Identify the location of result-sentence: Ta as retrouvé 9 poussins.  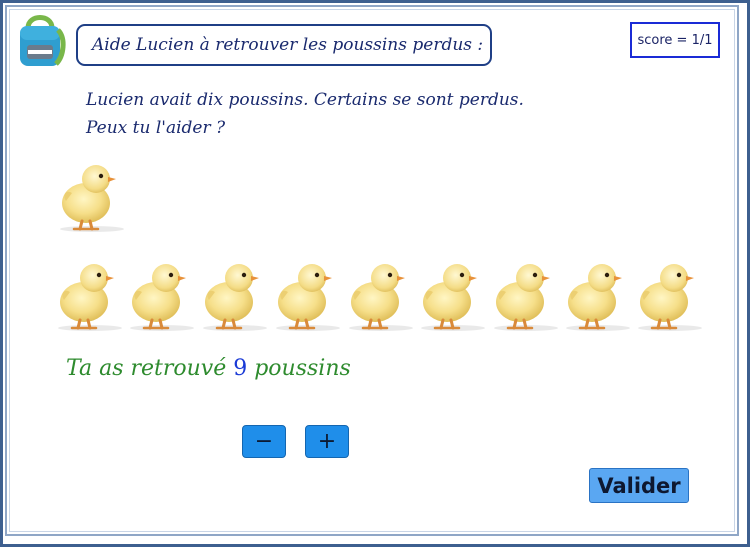
(208, 368).